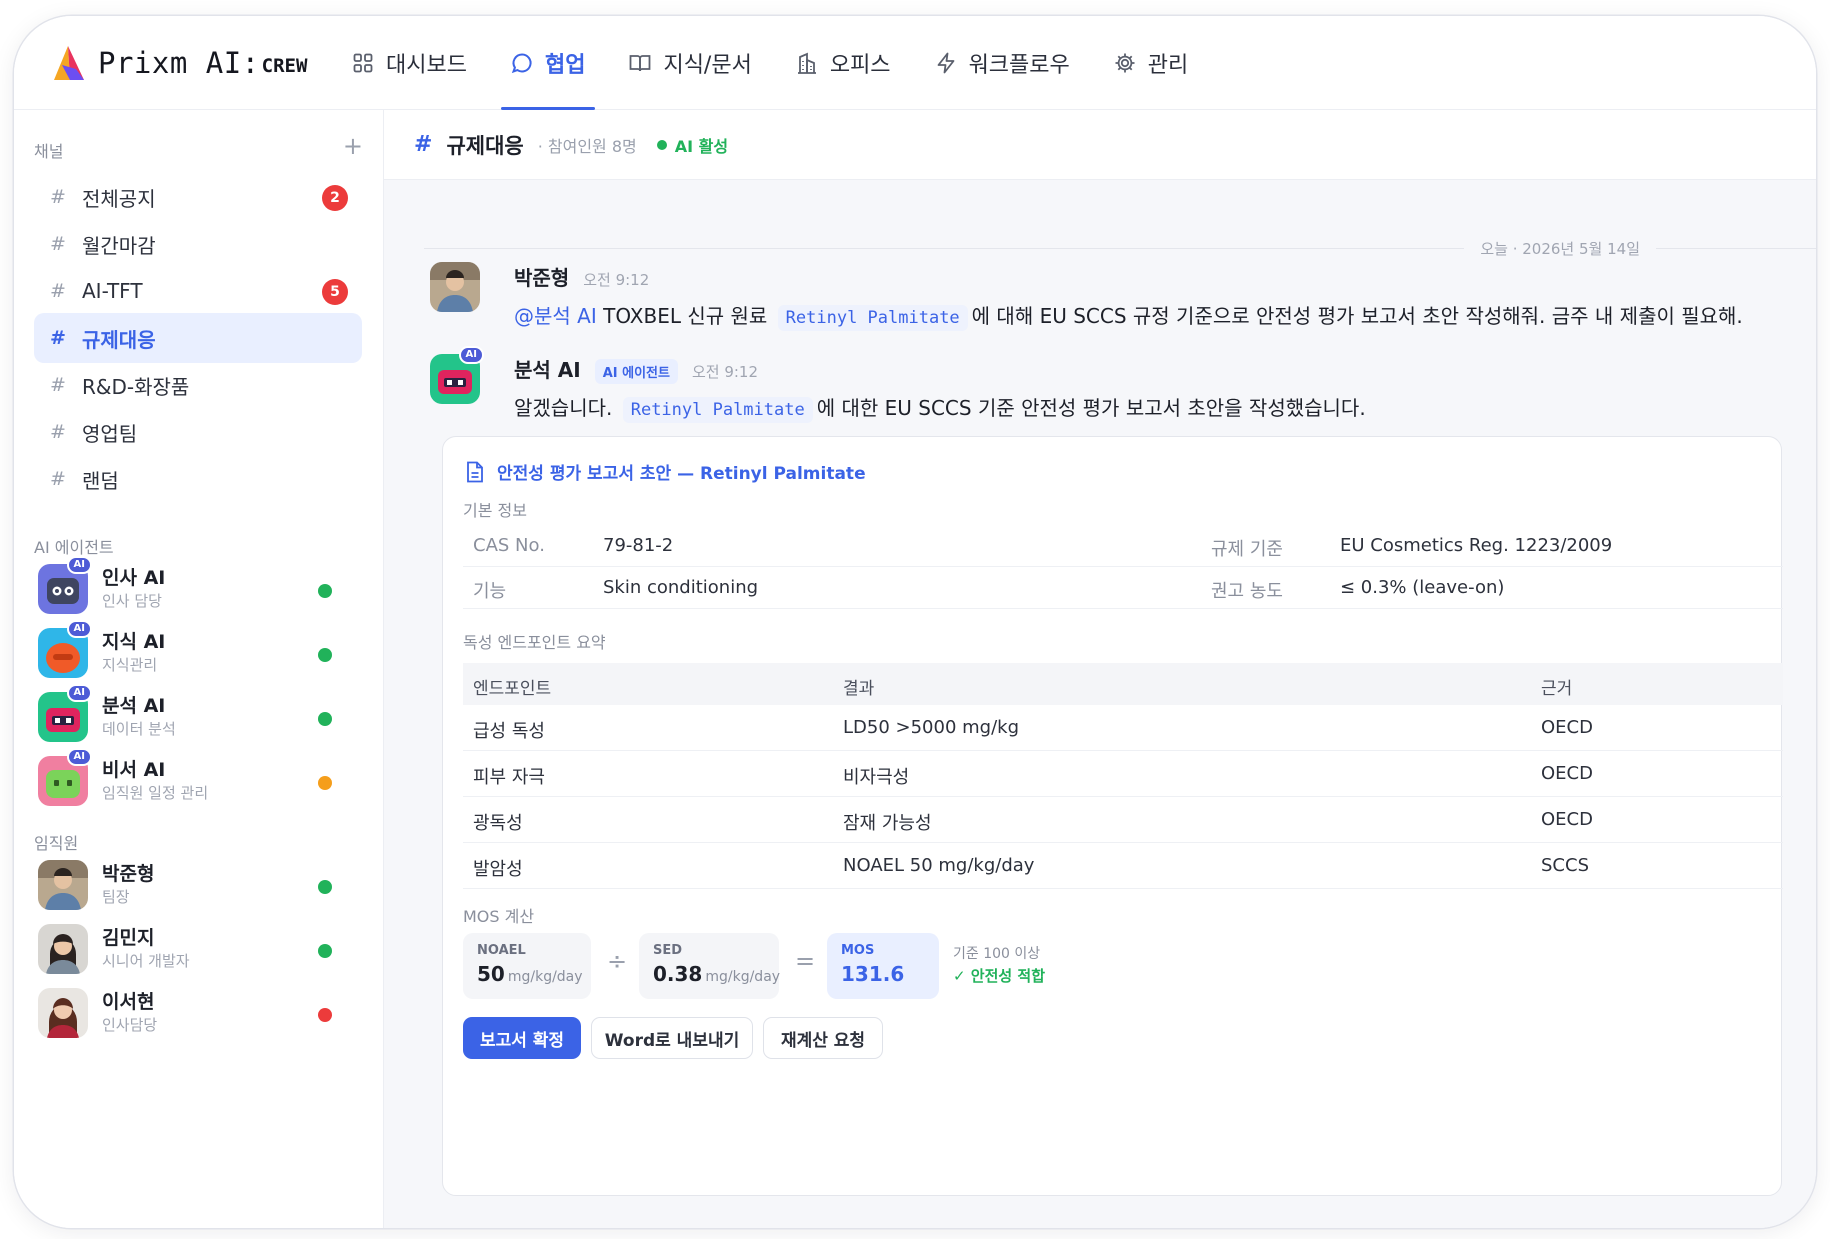 The height and width of the screenshot is (1239, 1830). Describe the element at coordinates (547, 368) in the screenshot. I see `message-author: 분석 AI` at that location.